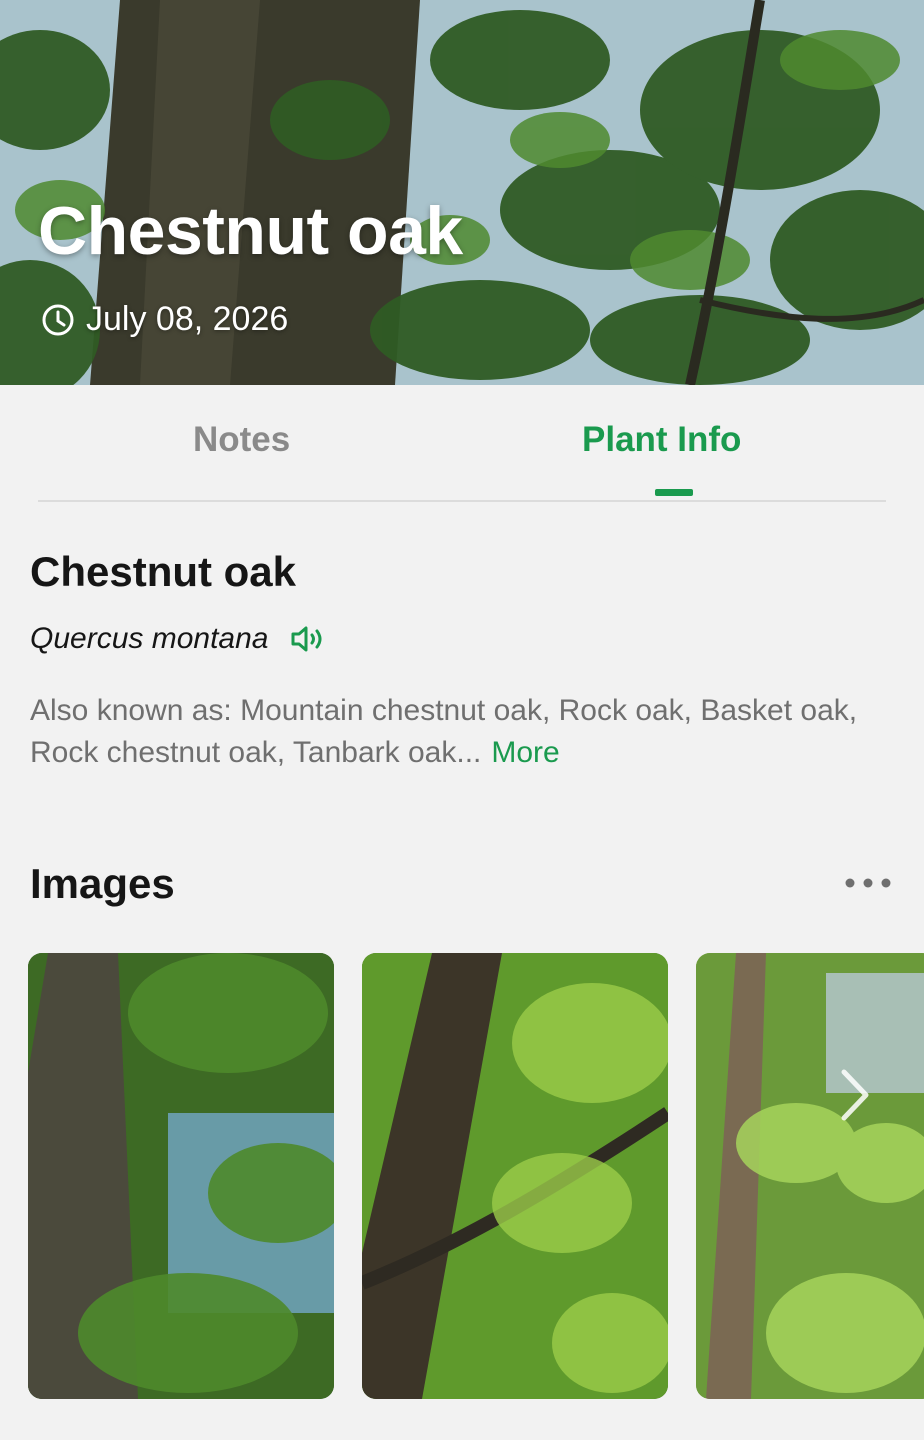  Describe the element at coordinates (674, 492) in the screenshot. I see `active-tab-indicator` at that location.